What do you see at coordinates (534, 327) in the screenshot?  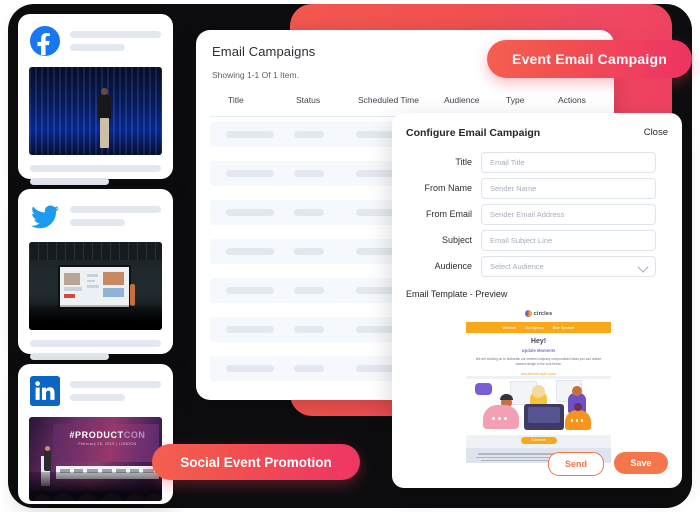 I see `template-nav-item: Our Agency` at bounding box center [534, 327].